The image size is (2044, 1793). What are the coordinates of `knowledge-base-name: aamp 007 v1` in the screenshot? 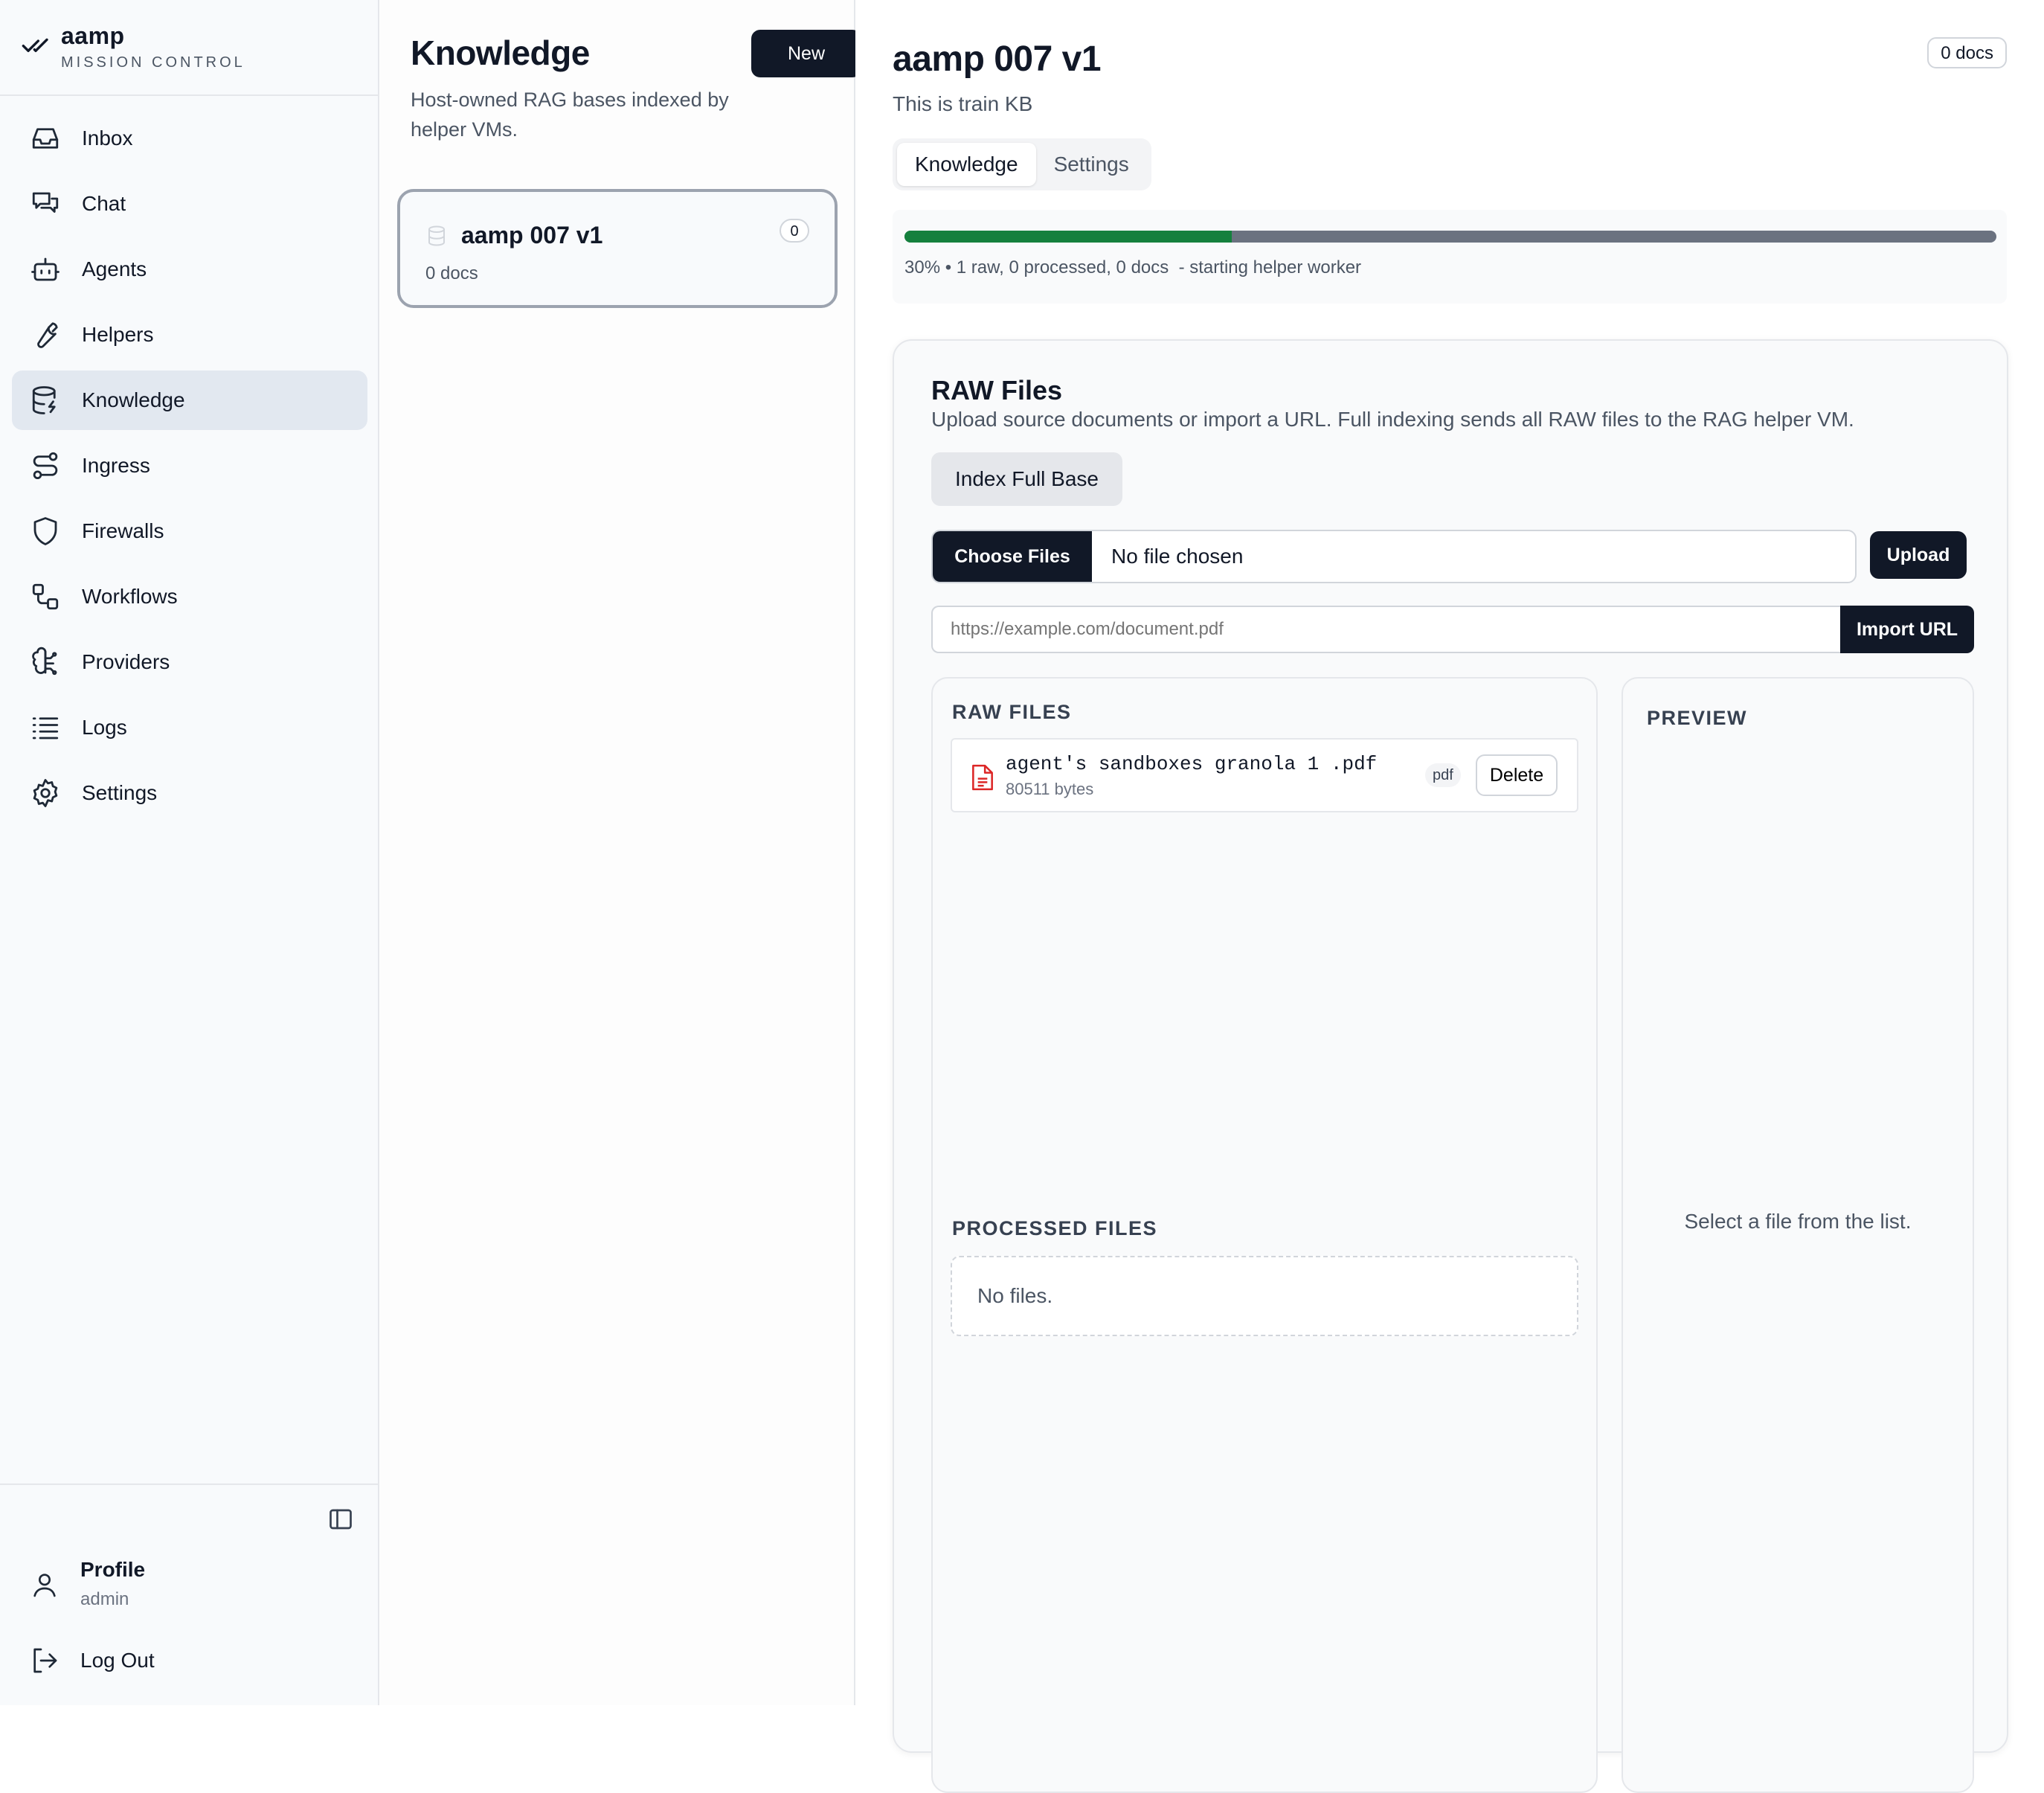 It's located at (532, 235).